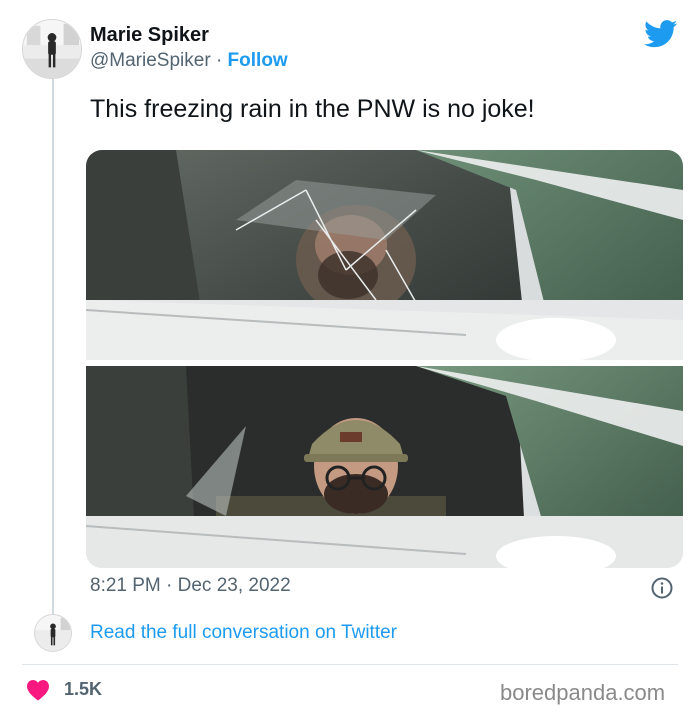 This screenshot has width=700, height=717. Describe the element at coordinates (53, 633) in the screenshot. I see `conversation-avatar` at that location.